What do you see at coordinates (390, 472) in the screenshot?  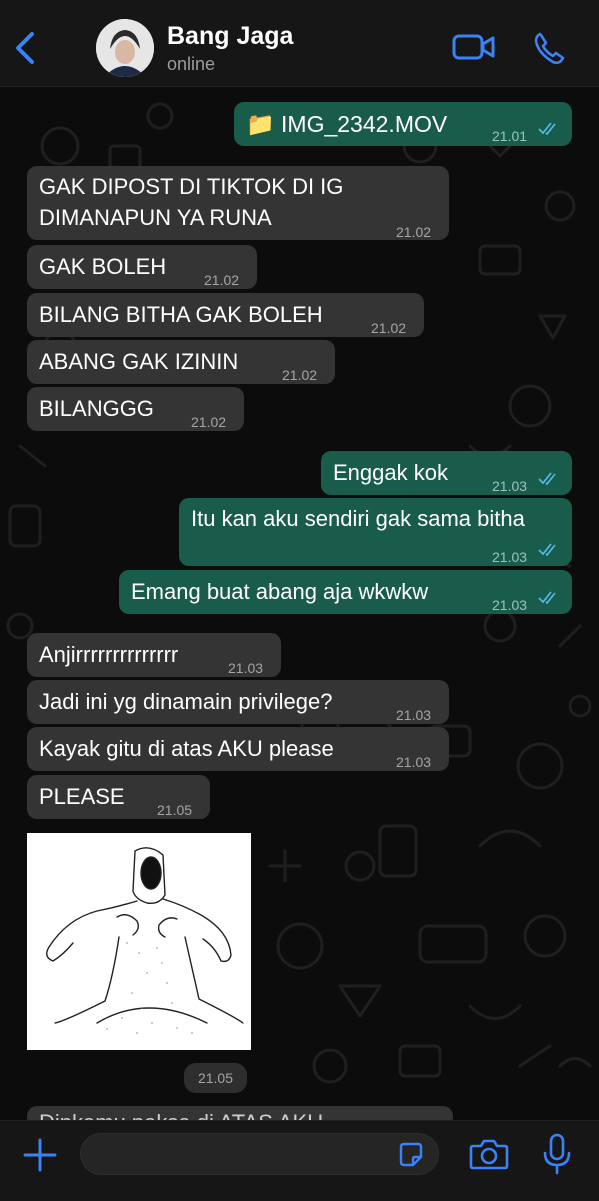 I see `message-text: Enggak kok` at bounding box center [390, 472].